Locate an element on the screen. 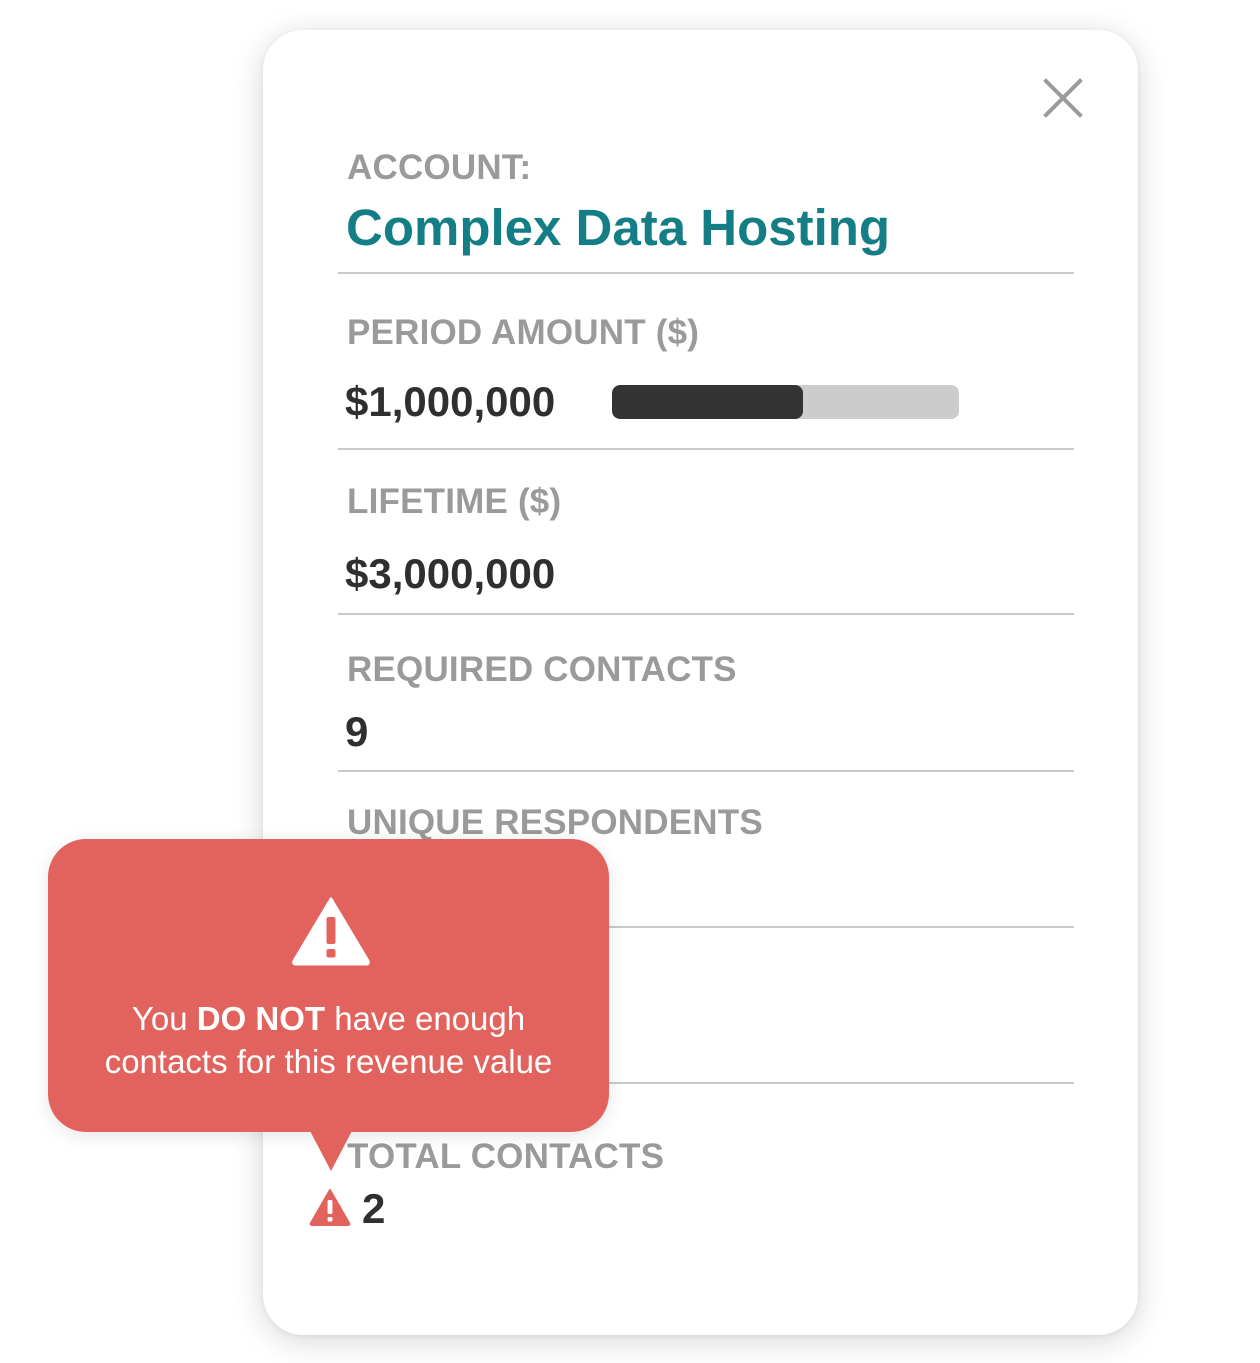 This screenshot has height=1363, width=1260. warning-text-emphasis: DO NOT is located at coordinates (261, 1018).